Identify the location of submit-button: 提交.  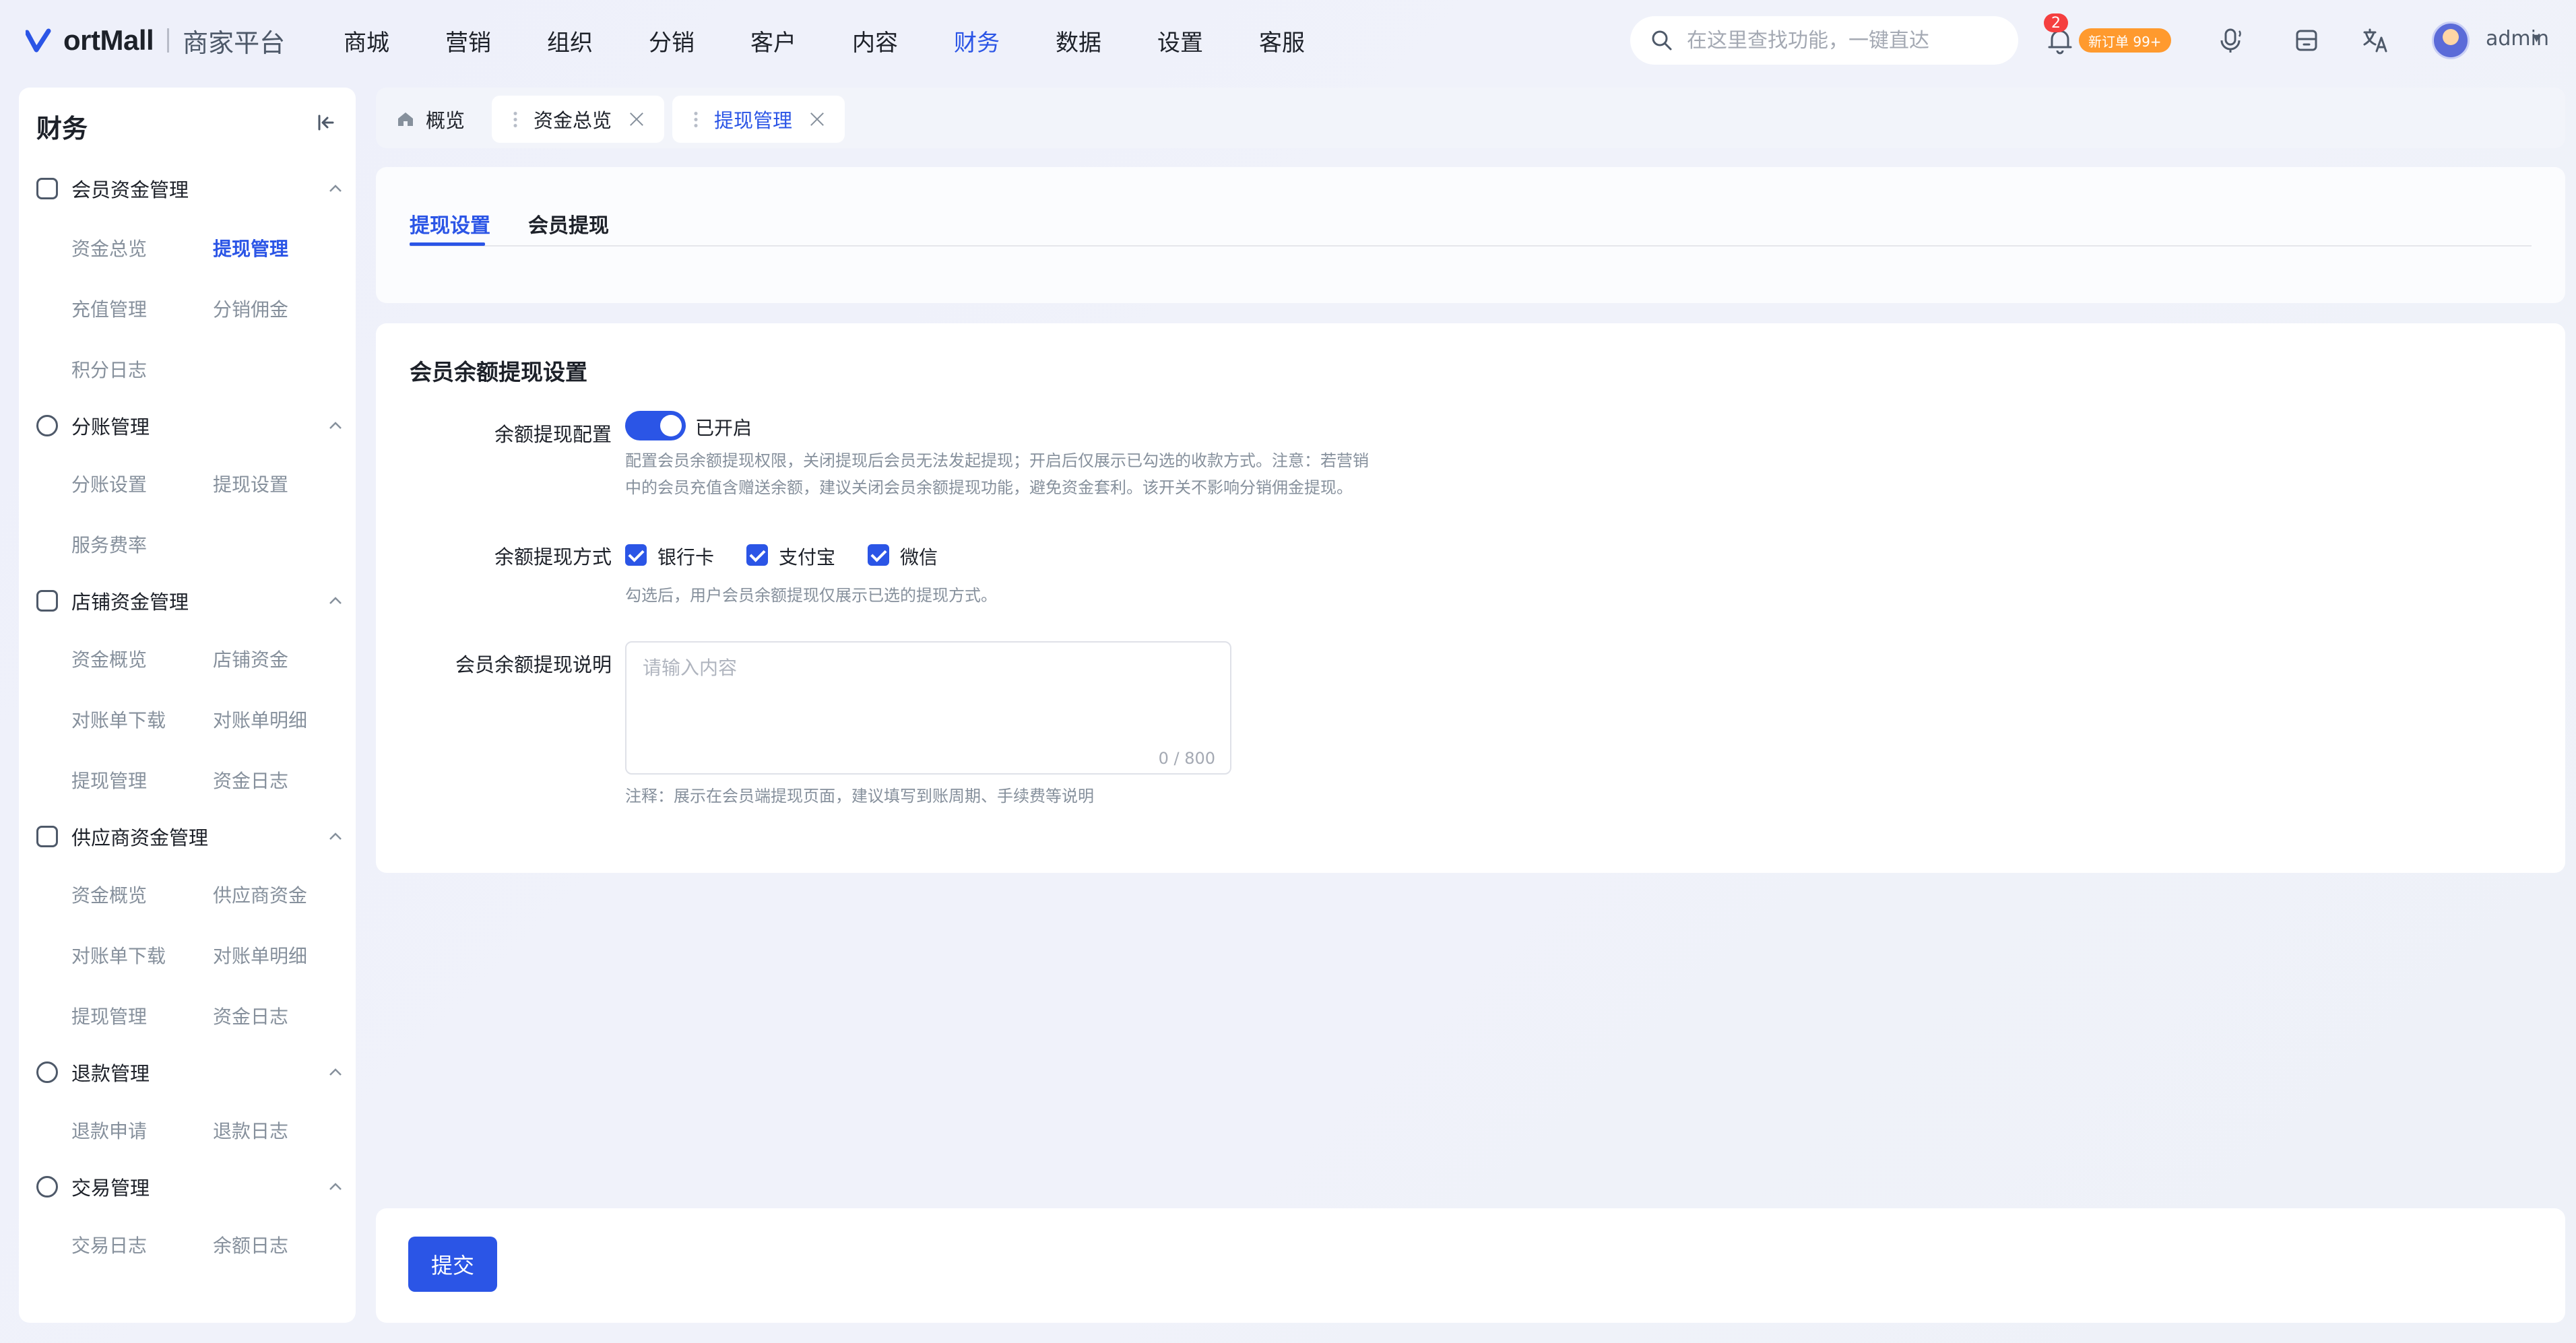
(452, 1264).